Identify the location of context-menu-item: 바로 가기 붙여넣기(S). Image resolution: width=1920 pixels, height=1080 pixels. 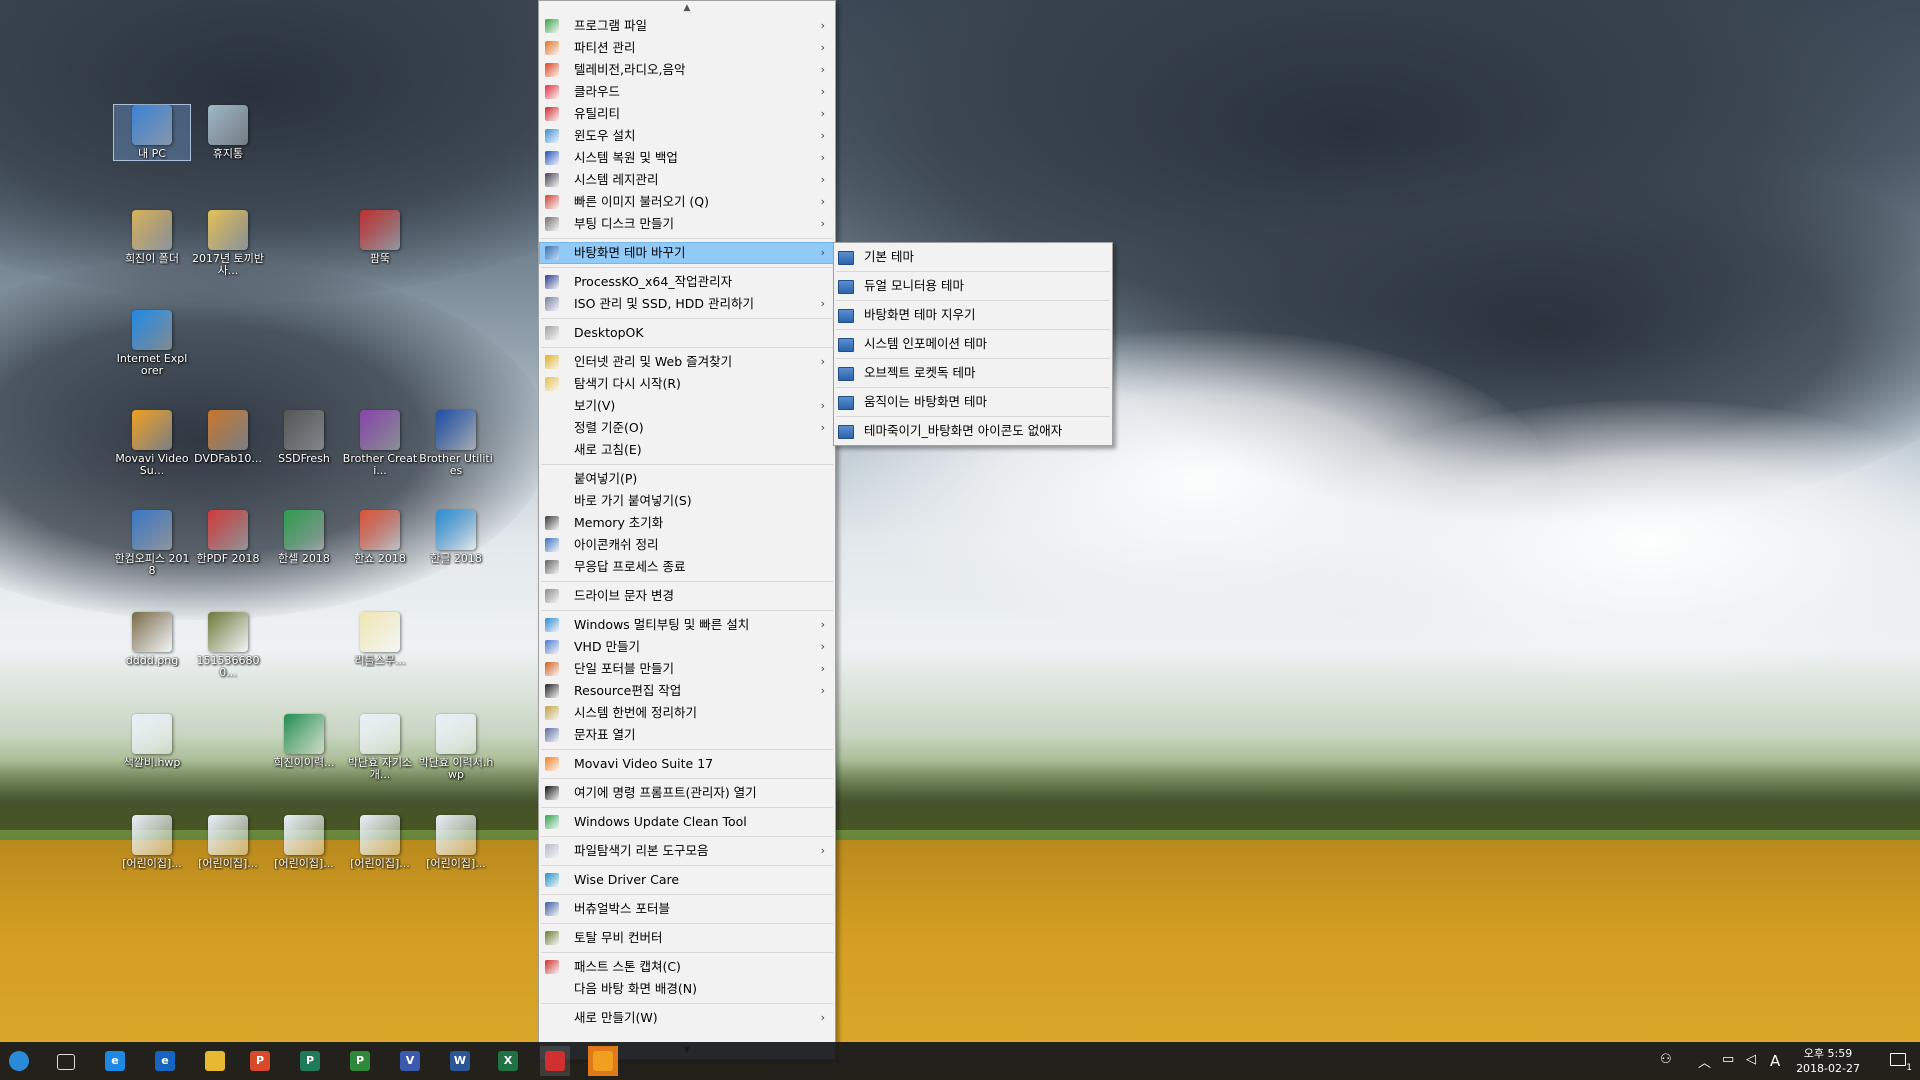
(687, 501).